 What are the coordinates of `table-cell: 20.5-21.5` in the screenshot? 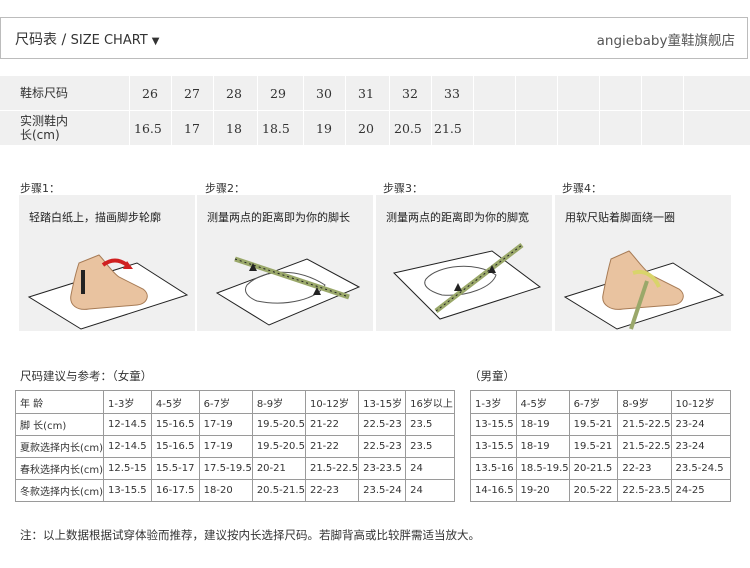 It's located at (278, 490).